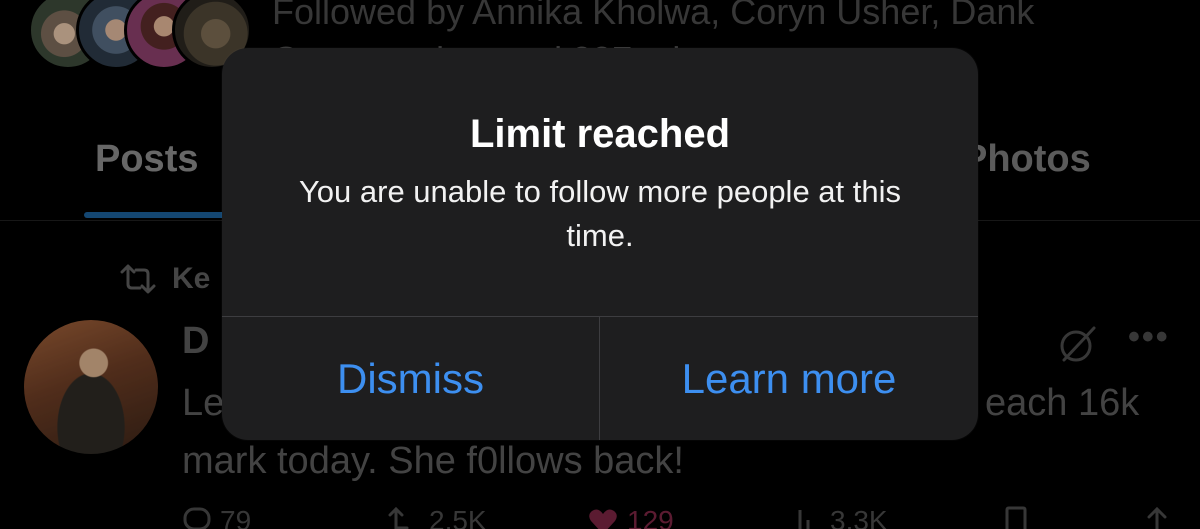 Image resolution: width=1200 pixels, height=529 pixels. Describe the element at coordinates (410, 378) in the screenshot. I see `dismiss-button: Dismiss` at that location.